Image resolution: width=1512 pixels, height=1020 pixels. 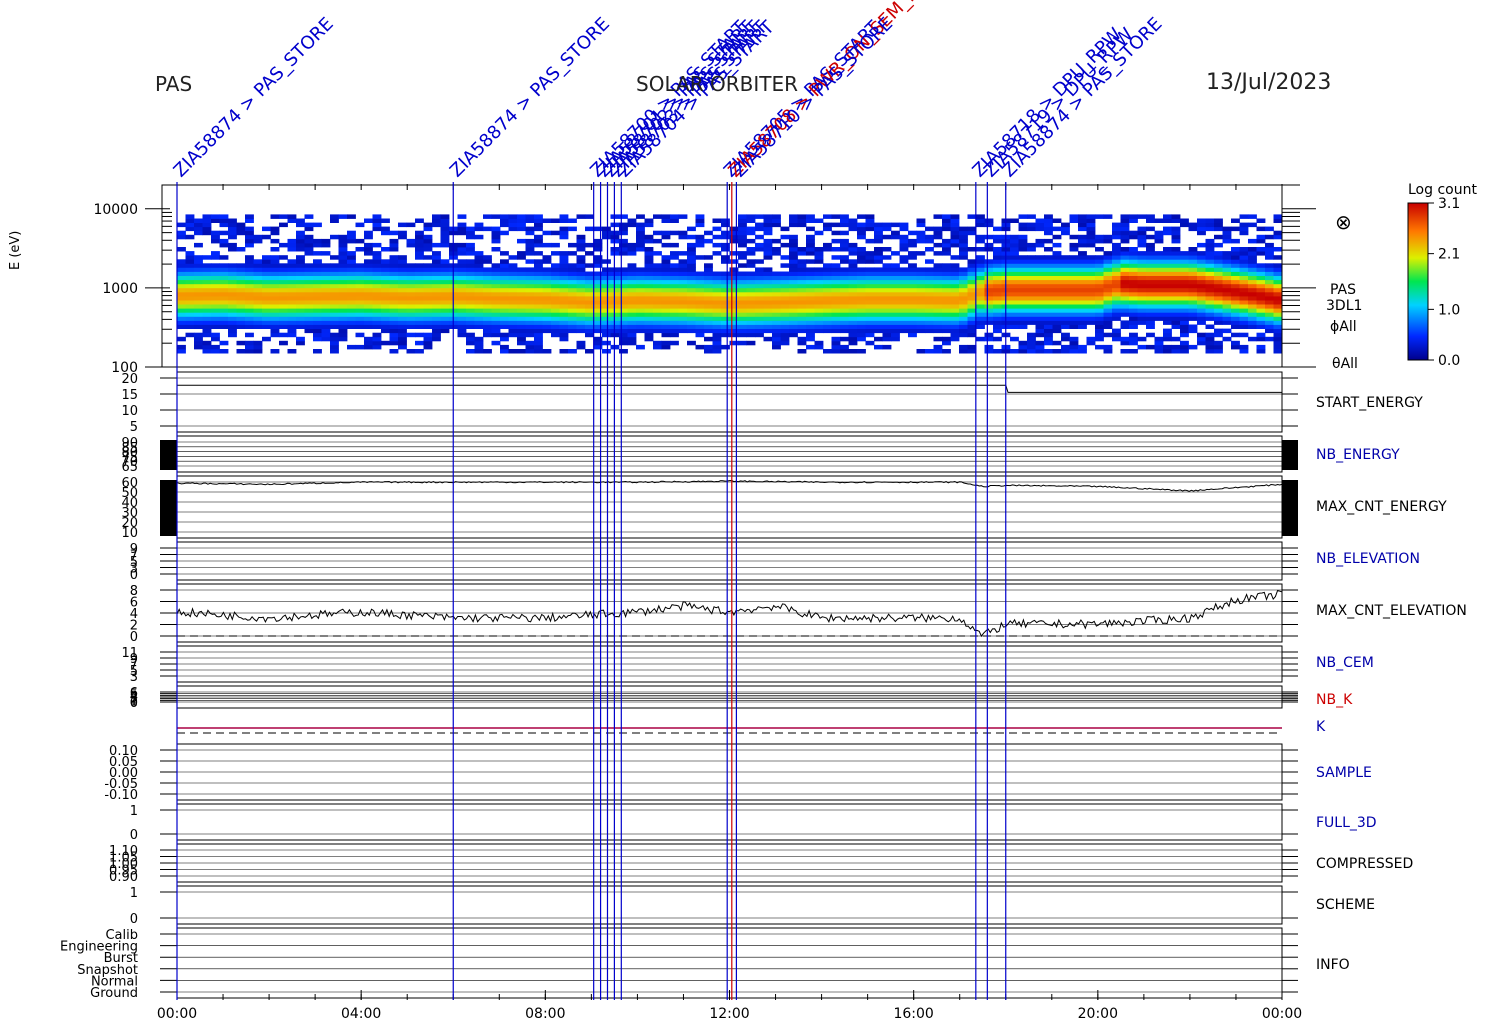 What do you see at coordinates (177, 1013) in the screenshot?
I see `time-tick-label: 00:00` at bounding box center [177, 1013].